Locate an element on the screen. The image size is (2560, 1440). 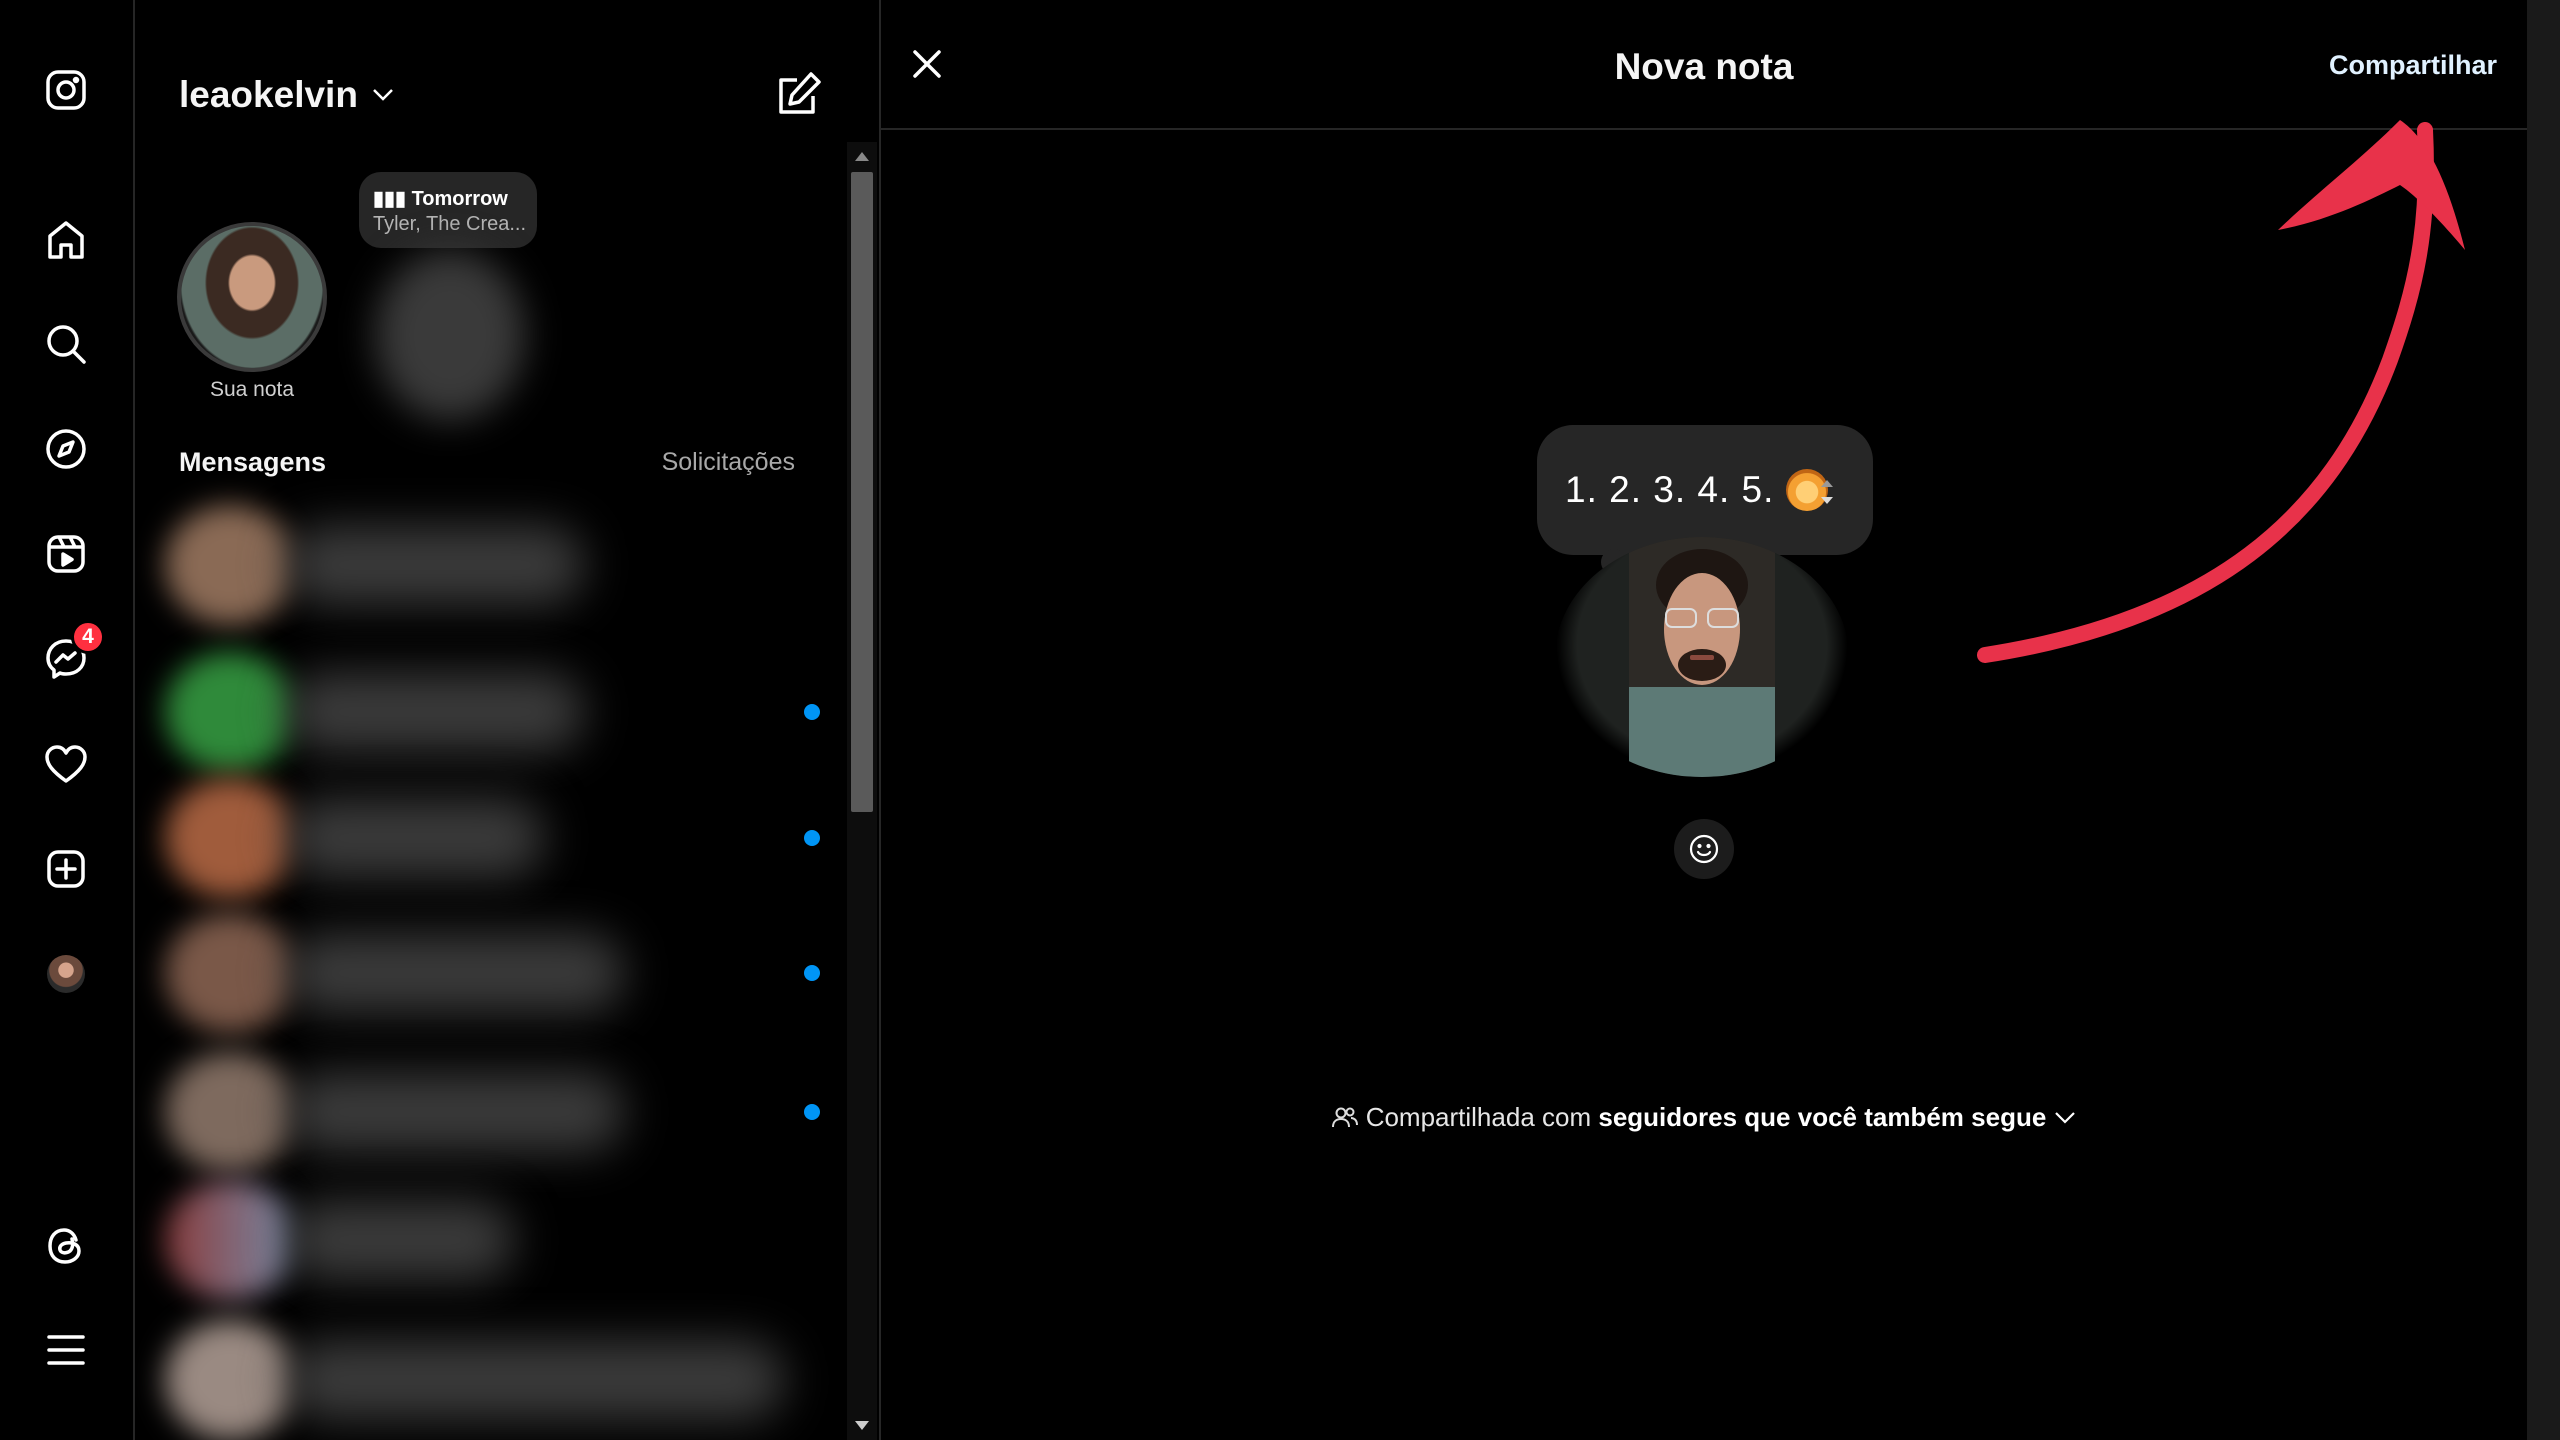
account-switcher: leaokelvin is located at coordinates (286, 95).